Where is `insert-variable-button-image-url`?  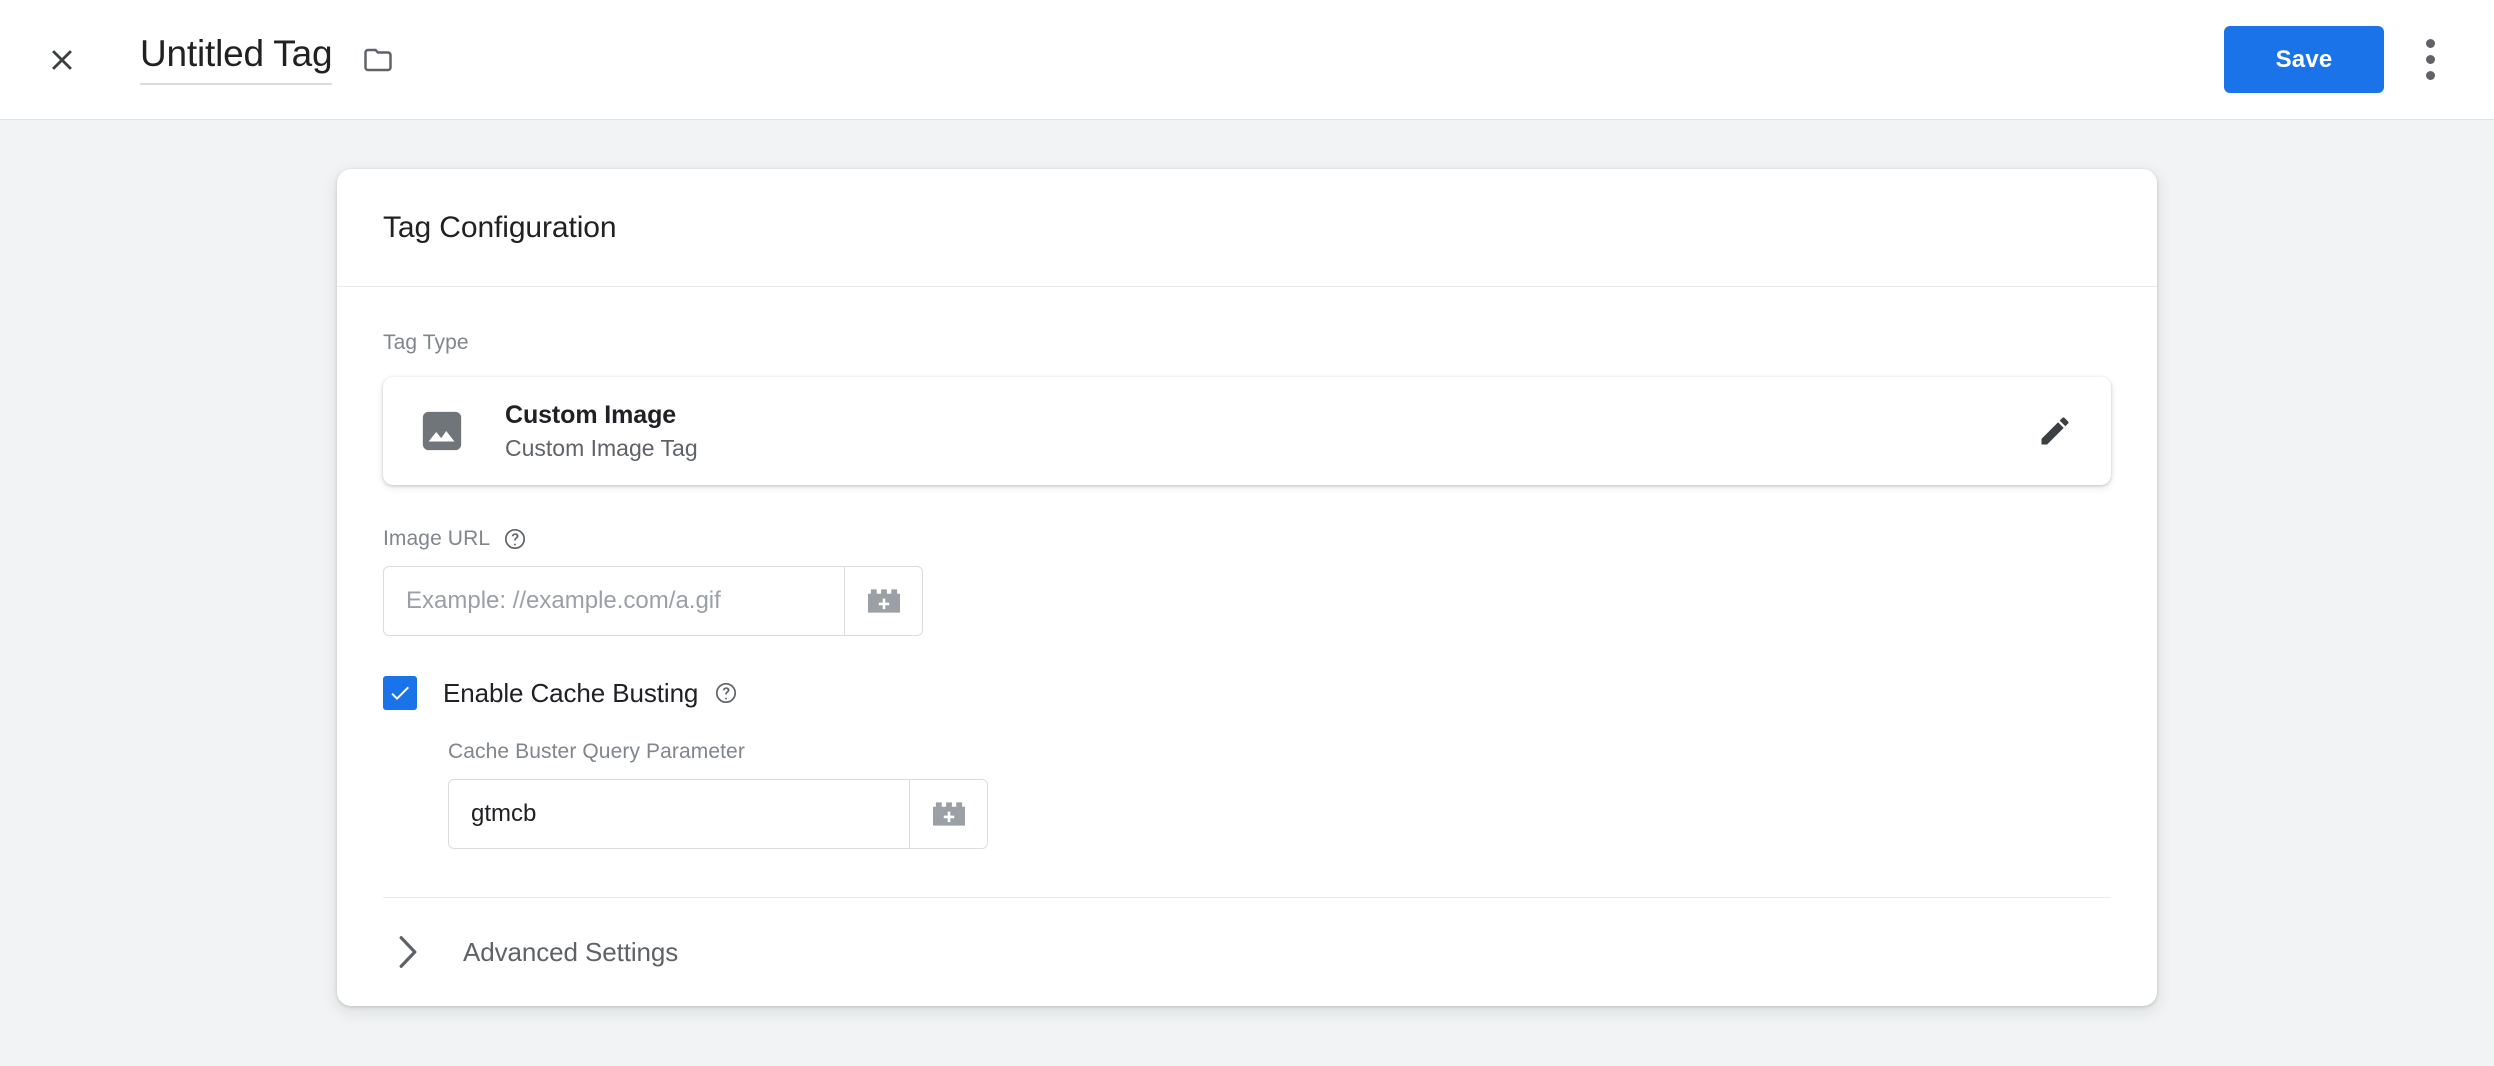
insert-variable-button-image-url is located at coordinates (883, 601).